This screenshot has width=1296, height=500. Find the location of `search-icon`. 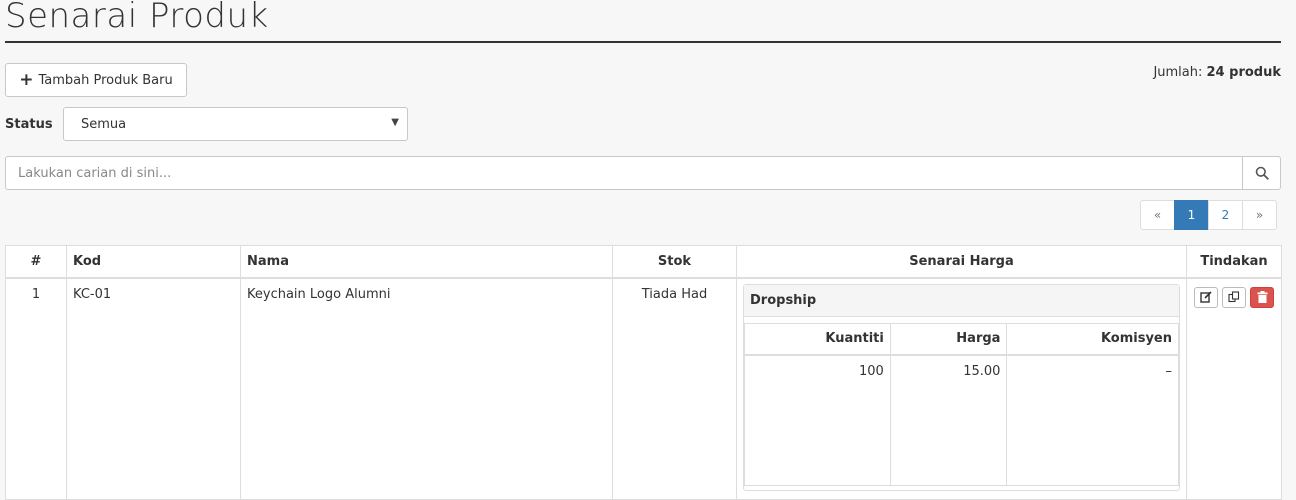

search-icon is located at coordinates (1262, 173).